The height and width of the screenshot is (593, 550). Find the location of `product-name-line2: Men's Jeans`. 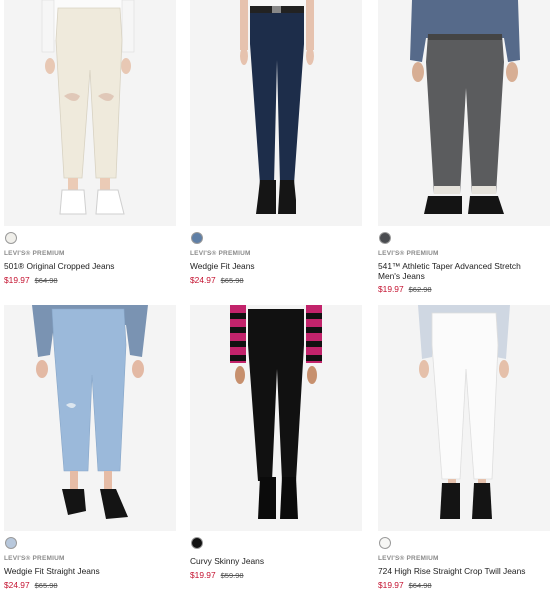

product-name-line2: Men's Jeans is located at coordinates (401, 276).